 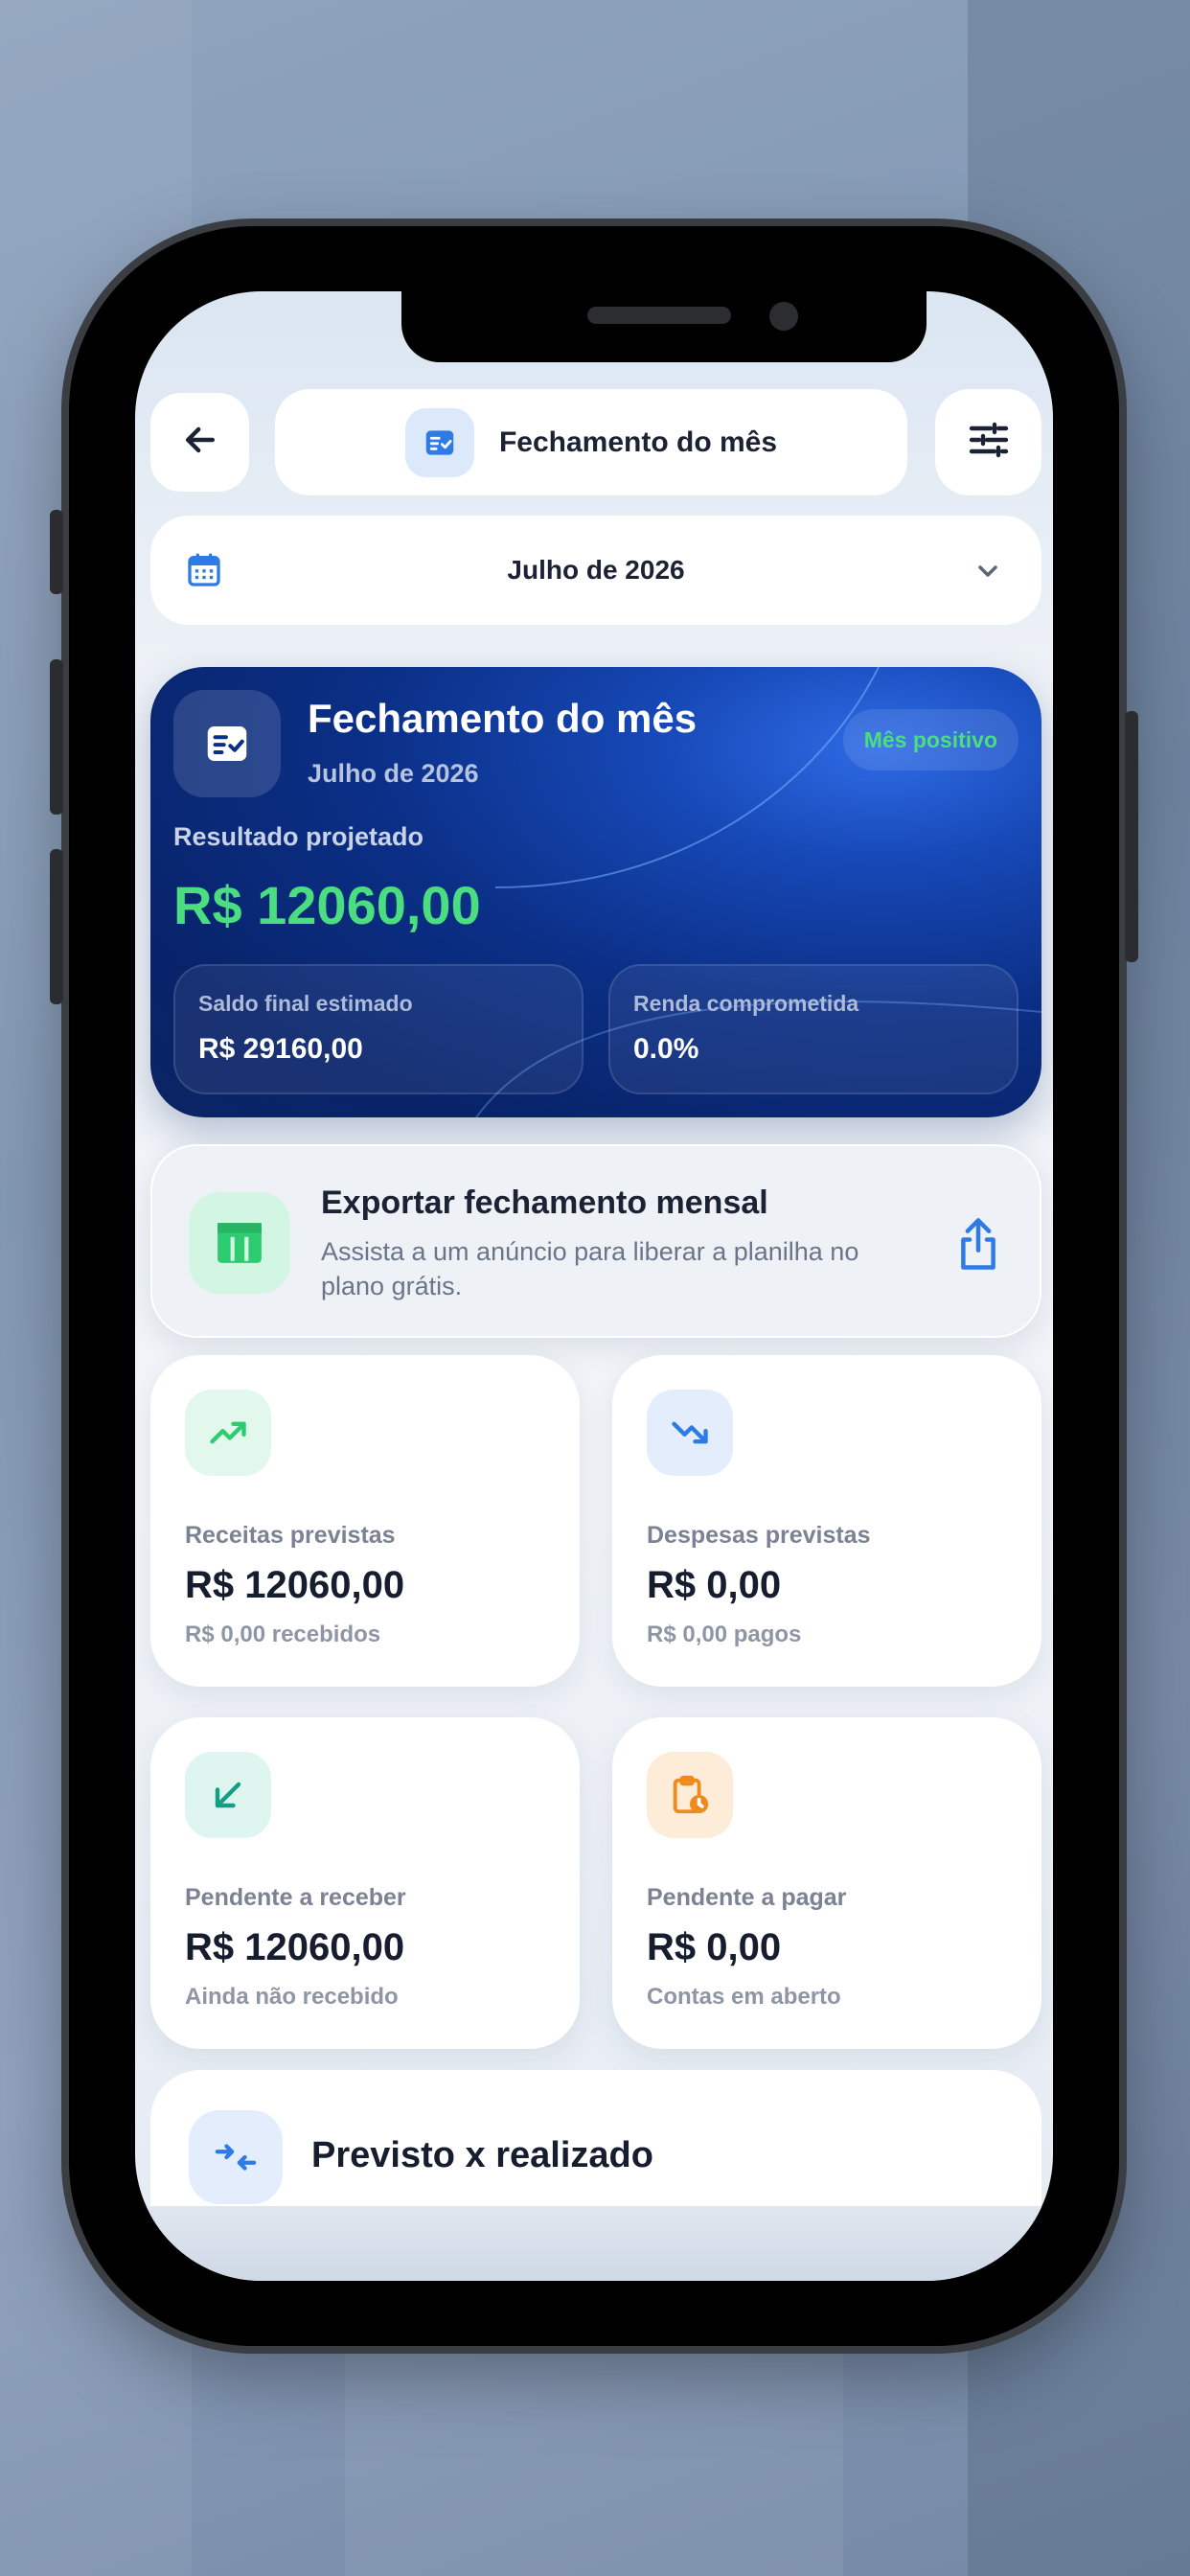 I want to click on stat-sub: R$ 0,00 recebidos, so click(x=283, y=1634).